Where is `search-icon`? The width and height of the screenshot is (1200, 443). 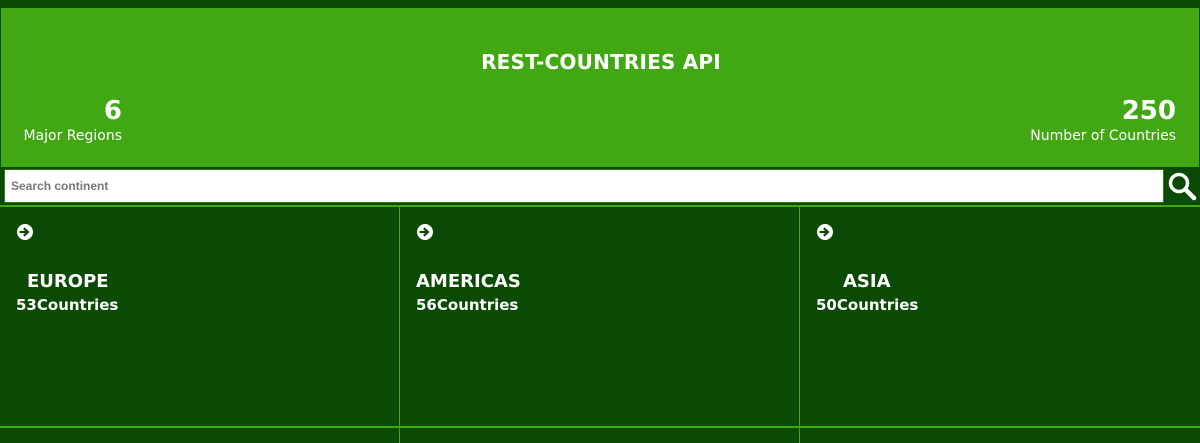
search-icon is located at coordinates (1182, 186).